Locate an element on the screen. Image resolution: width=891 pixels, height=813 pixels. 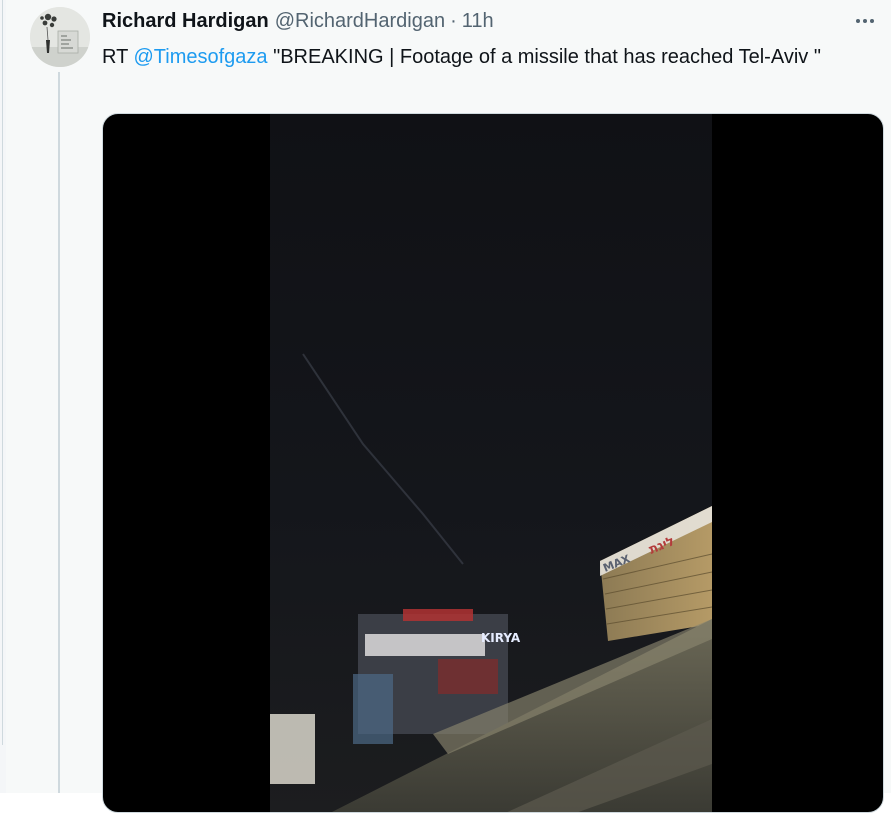
tweet-text-prefix: RT is located at coordinates (118, 57).